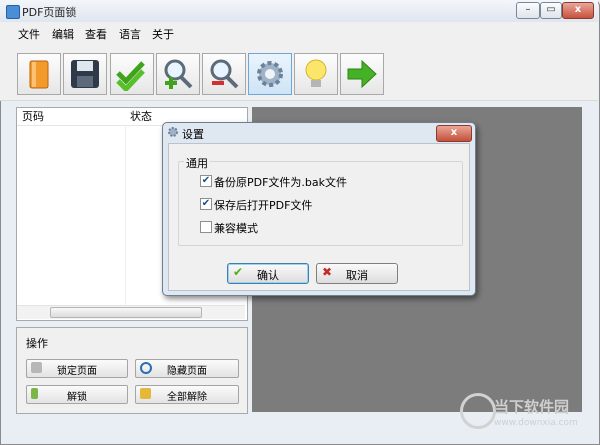 The width and height of the screenshot is (600, 445). I want to click on column-divider, so click(125, 215).